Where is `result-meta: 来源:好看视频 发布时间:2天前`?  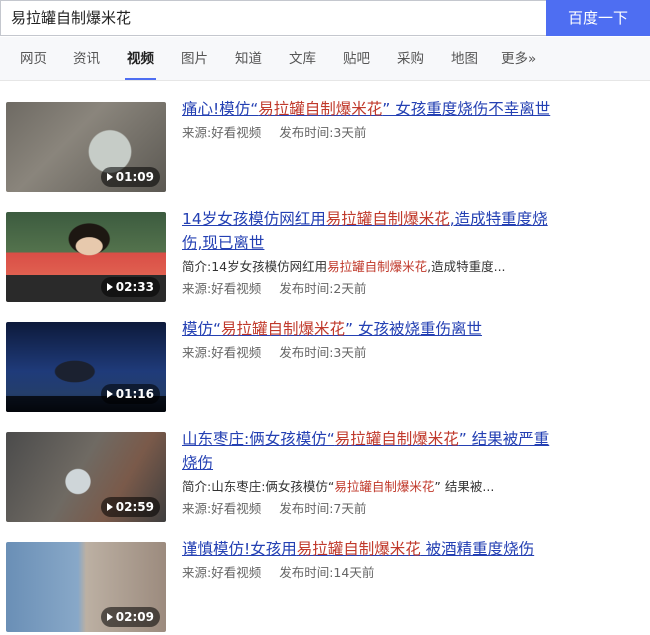 result-meta: 来源:好看视频 发布时间:2天前 is located at coordinates (367, 289).